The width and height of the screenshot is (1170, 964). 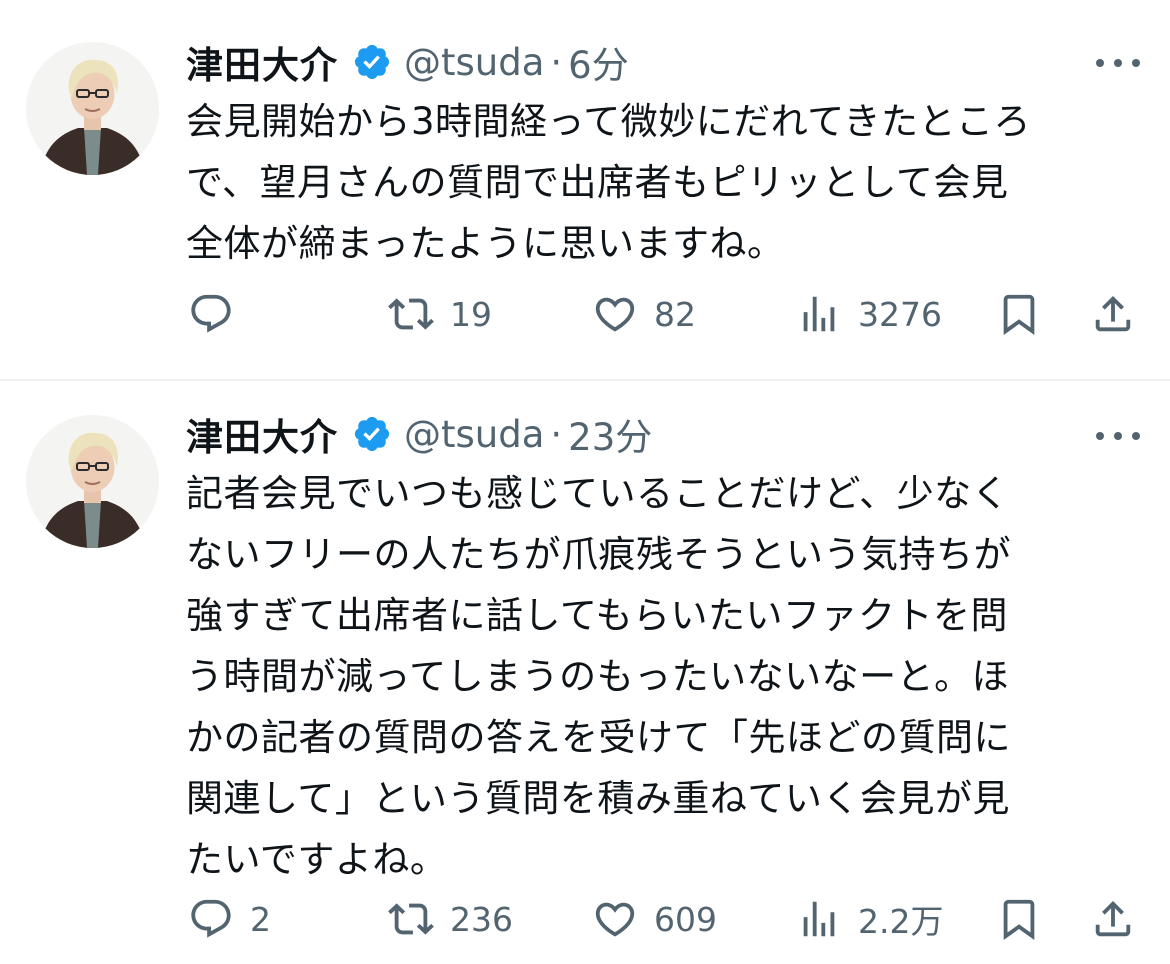 I want to click on views-button: 3276, so click(x=869, y=314).